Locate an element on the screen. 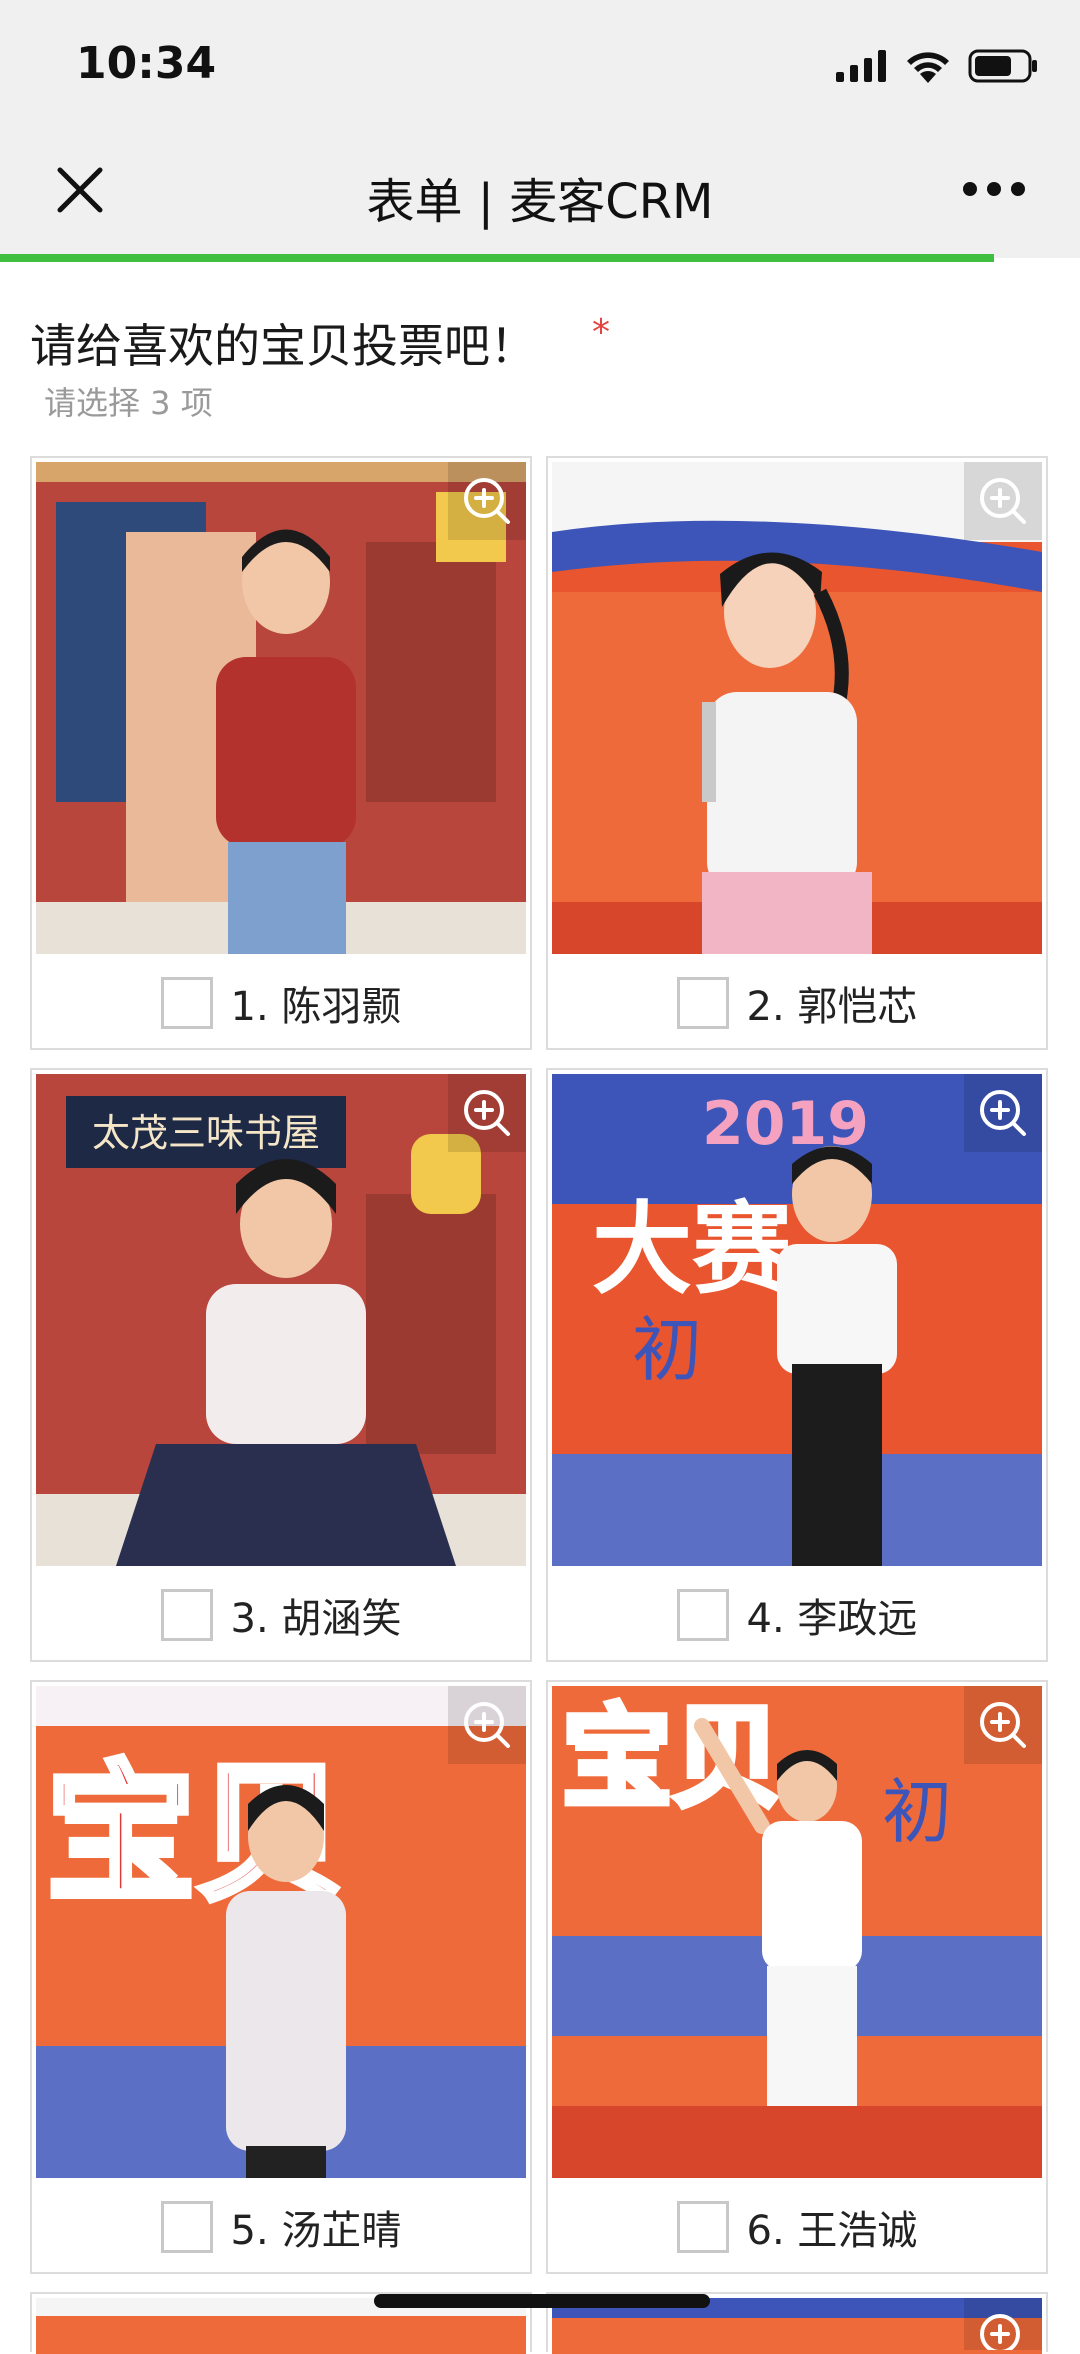 This screenshot has width=1080, height=2354. option-label: 6. 王浩诚 is located at coordinates (832, 2231).